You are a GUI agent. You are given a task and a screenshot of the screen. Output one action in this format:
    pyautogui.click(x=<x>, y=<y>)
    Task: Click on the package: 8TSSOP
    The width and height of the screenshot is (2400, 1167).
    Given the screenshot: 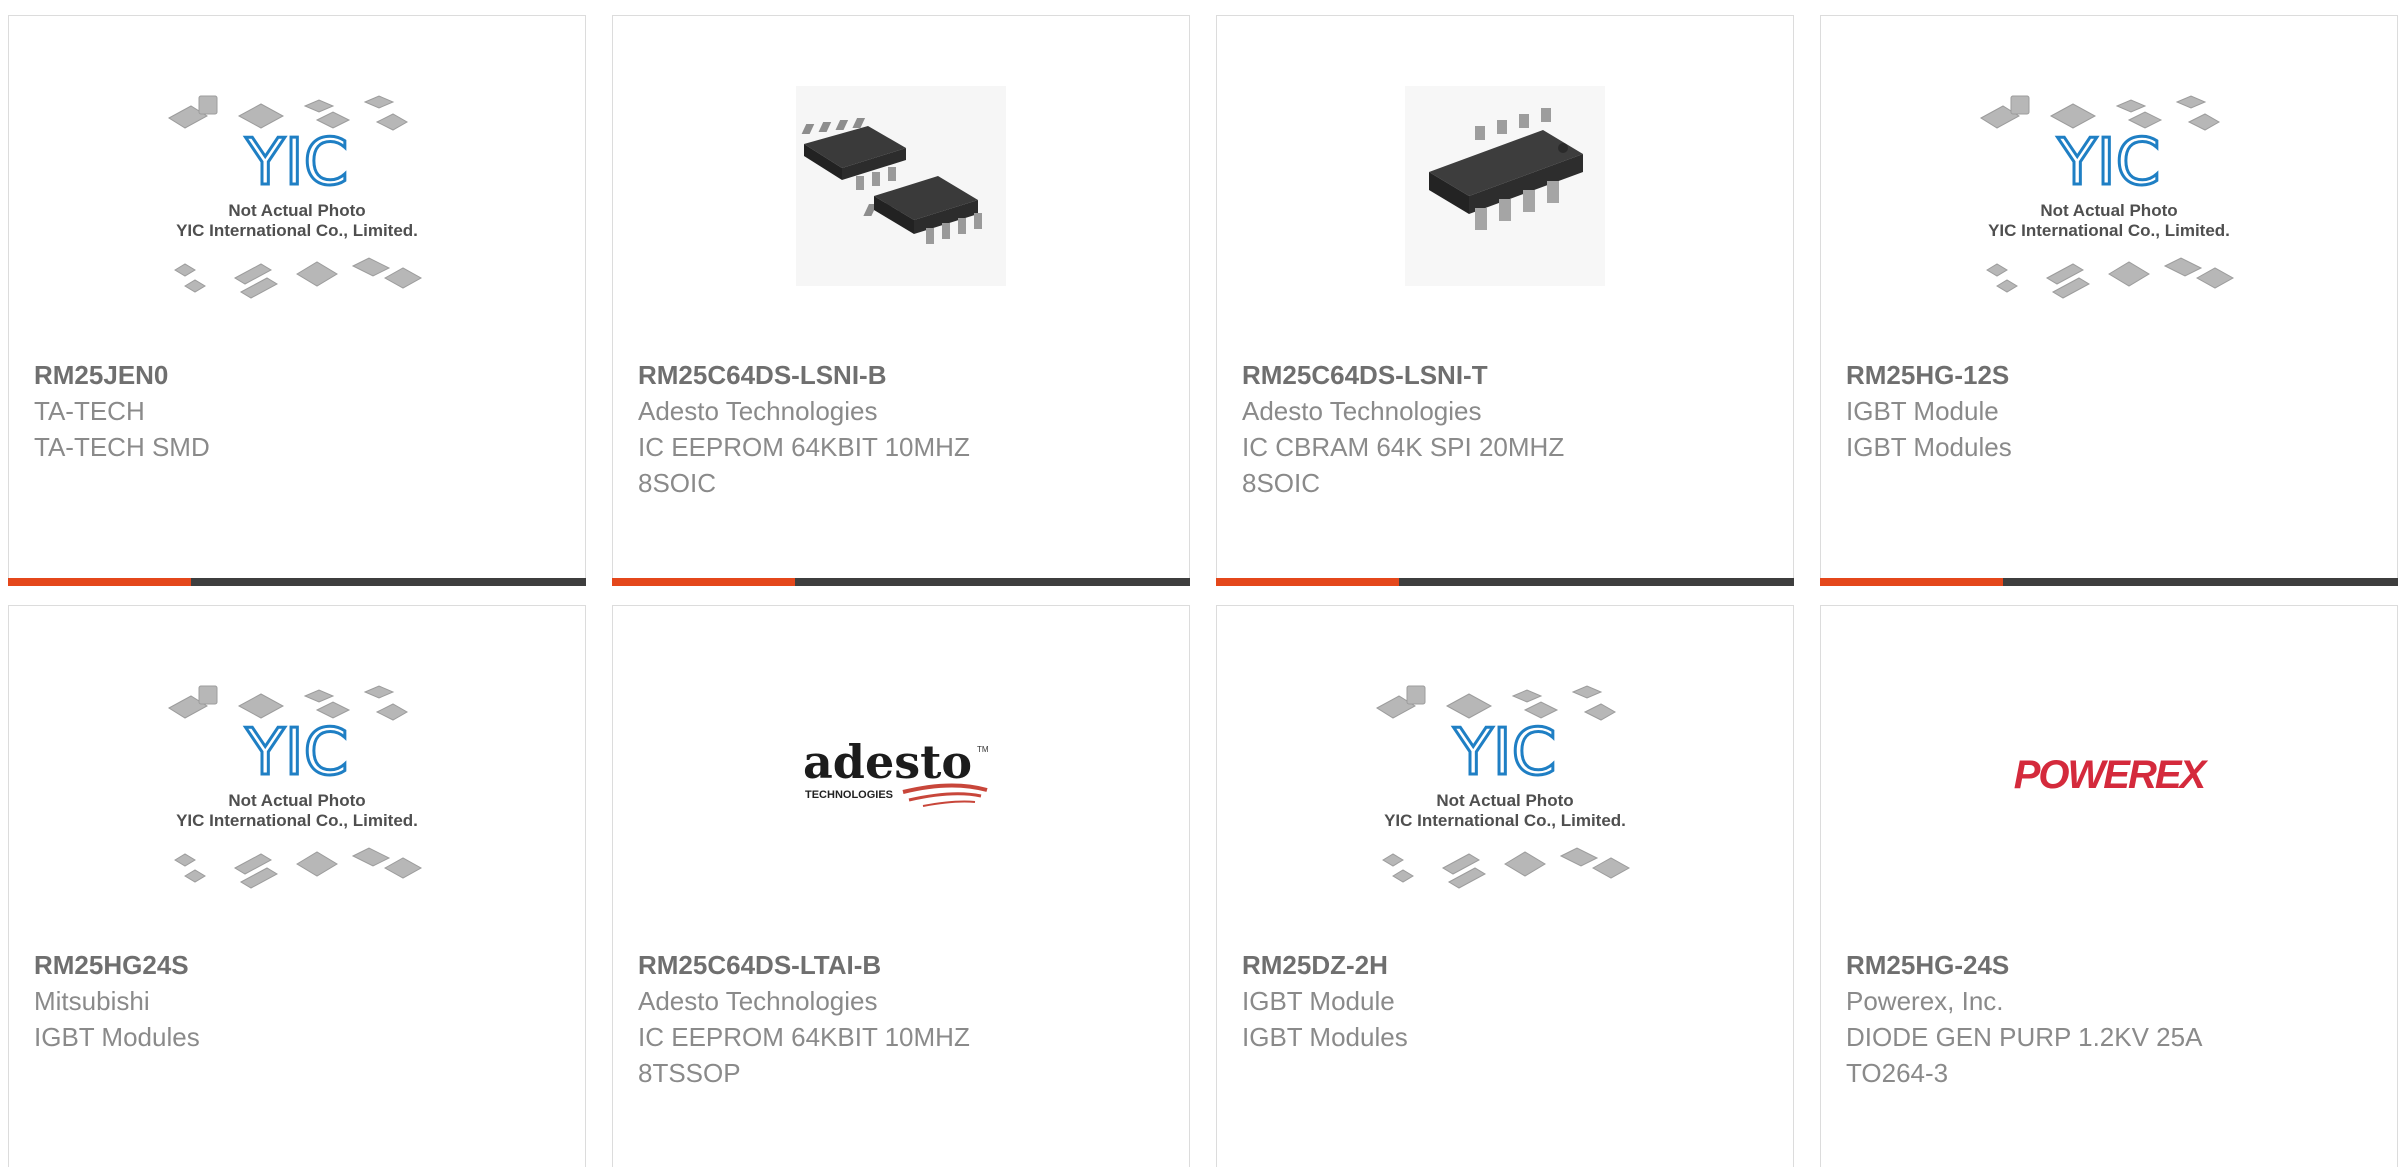 What is the action you would take?
    pyautogui.click(x=689, y=1073)
    